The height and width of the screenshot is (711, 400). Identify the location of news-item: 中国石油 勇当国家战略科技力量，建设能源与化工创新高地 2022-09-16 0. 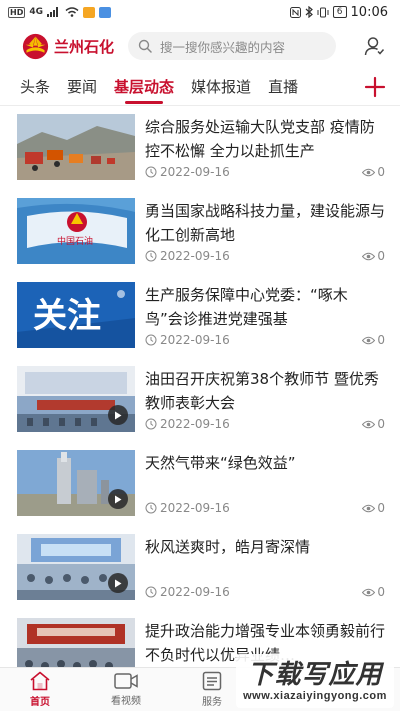
(200, 233).